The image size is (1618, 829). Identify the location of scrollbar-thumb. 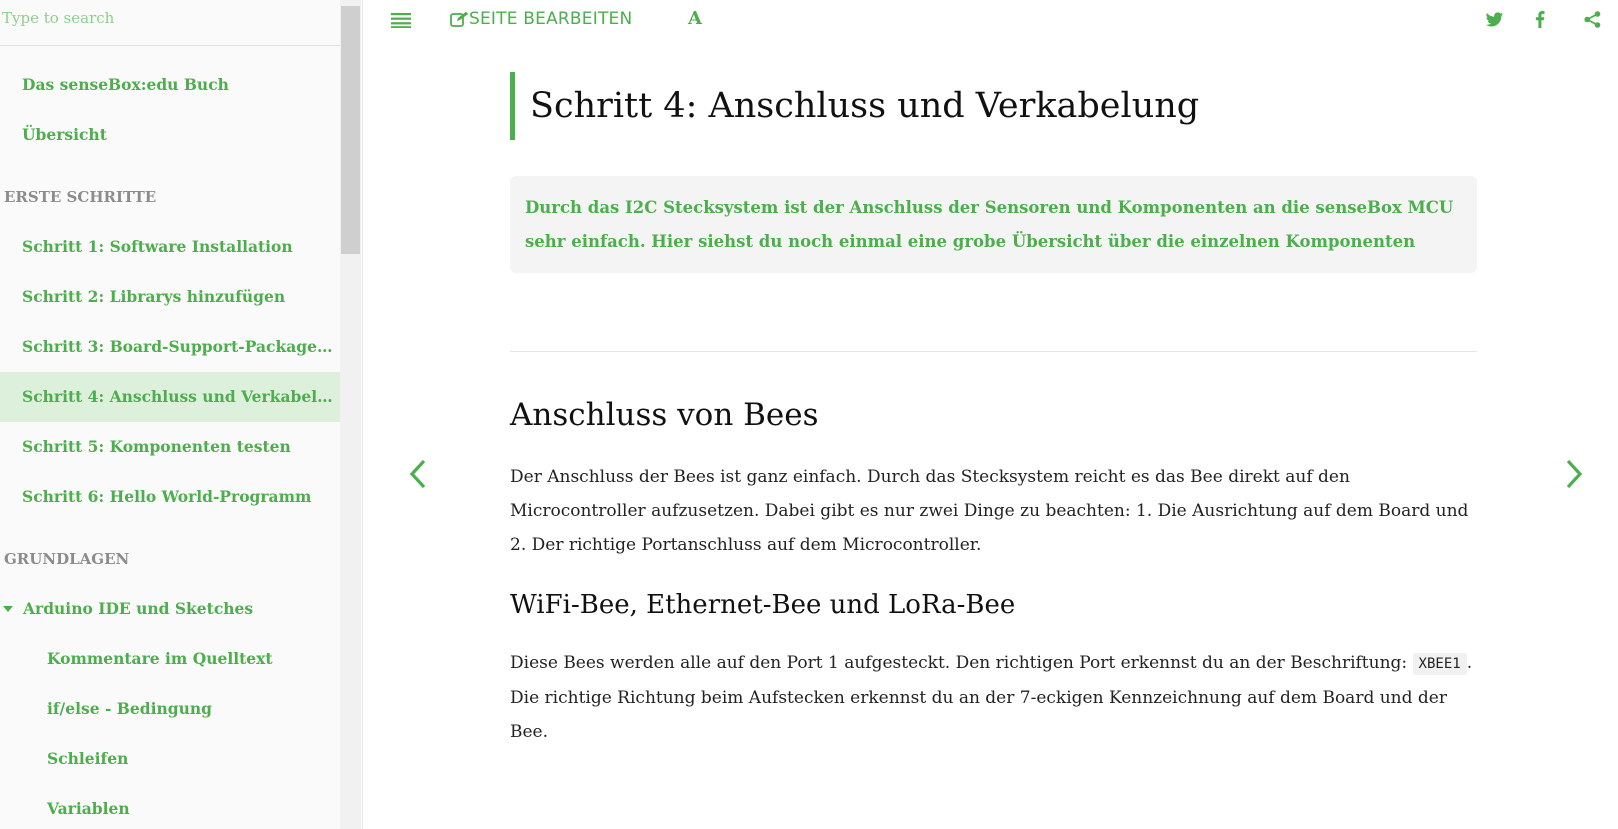
(350, 130).